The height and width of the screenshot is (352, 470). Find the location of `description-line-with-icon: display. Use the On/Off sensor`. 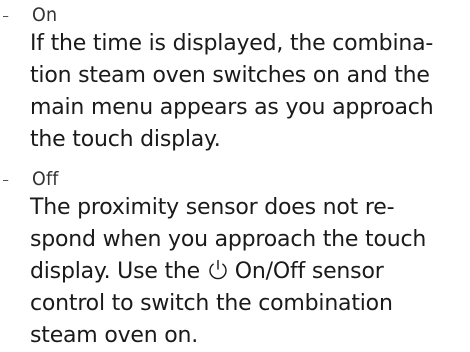

description-line-with-icon: display. Use the On/Off sensor is located at coordinates (248, 272).